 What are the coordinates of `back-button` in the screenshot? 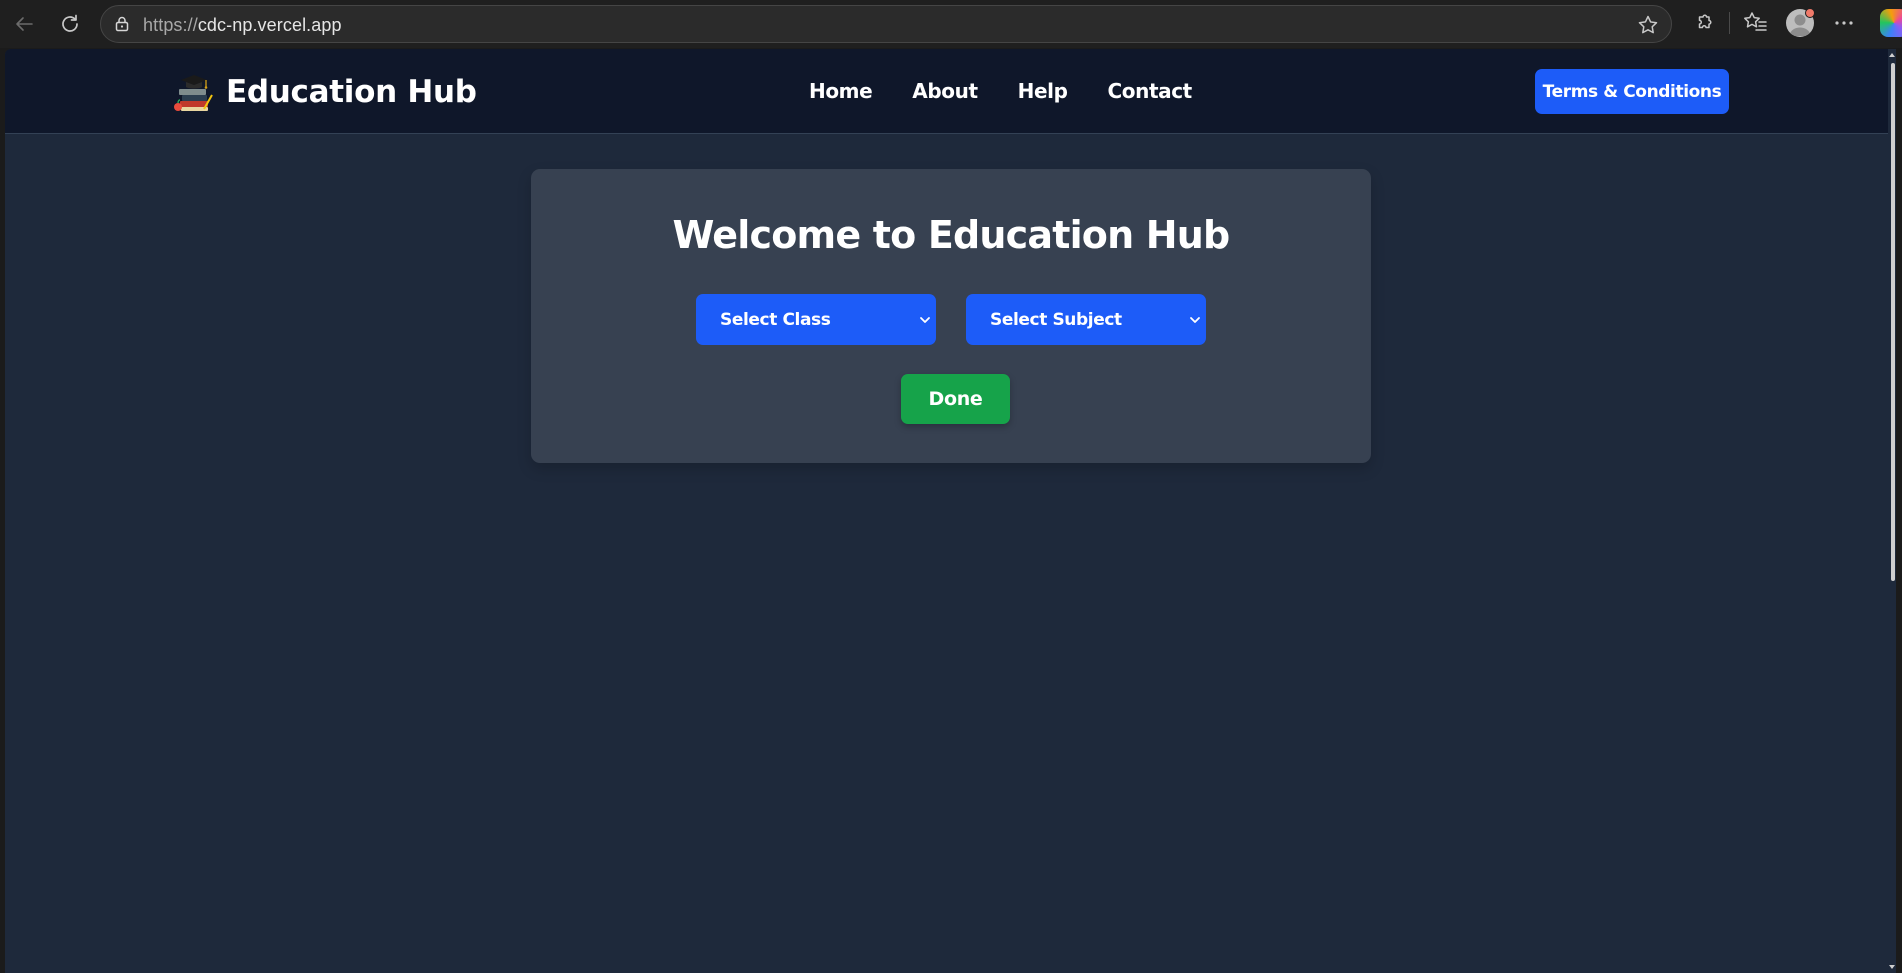 It's located at (24, 24).